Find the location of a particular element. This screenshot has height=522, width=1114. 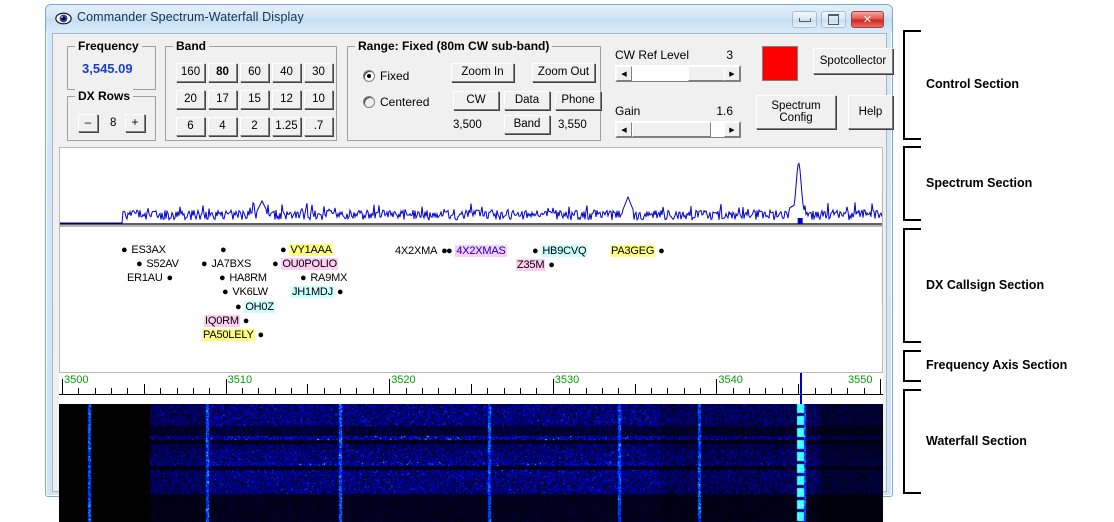

callsign-item: ● is located at coordinates (224, 250).